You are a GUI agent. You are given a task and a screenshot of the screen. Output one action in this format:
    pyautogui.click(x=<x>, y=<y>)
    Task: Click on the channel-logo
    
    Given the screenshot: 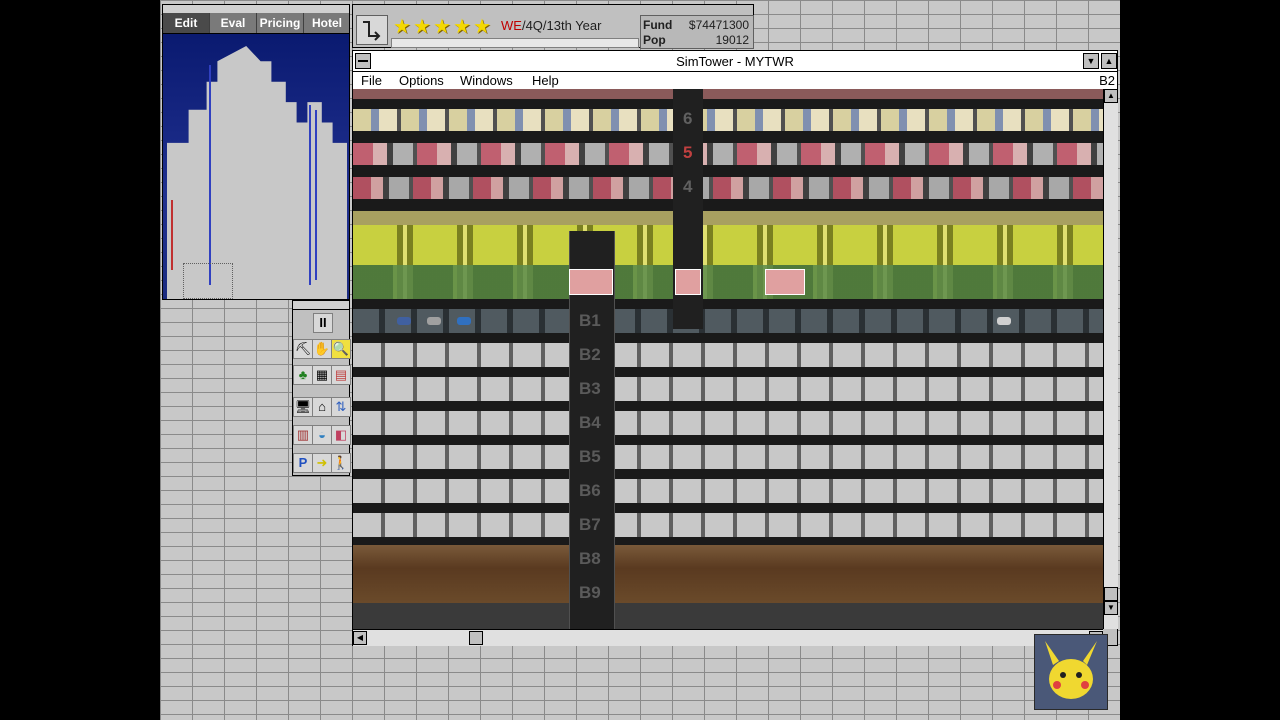 What is the action you would take?
    pyautogui.click(x=1071, y=672)
    